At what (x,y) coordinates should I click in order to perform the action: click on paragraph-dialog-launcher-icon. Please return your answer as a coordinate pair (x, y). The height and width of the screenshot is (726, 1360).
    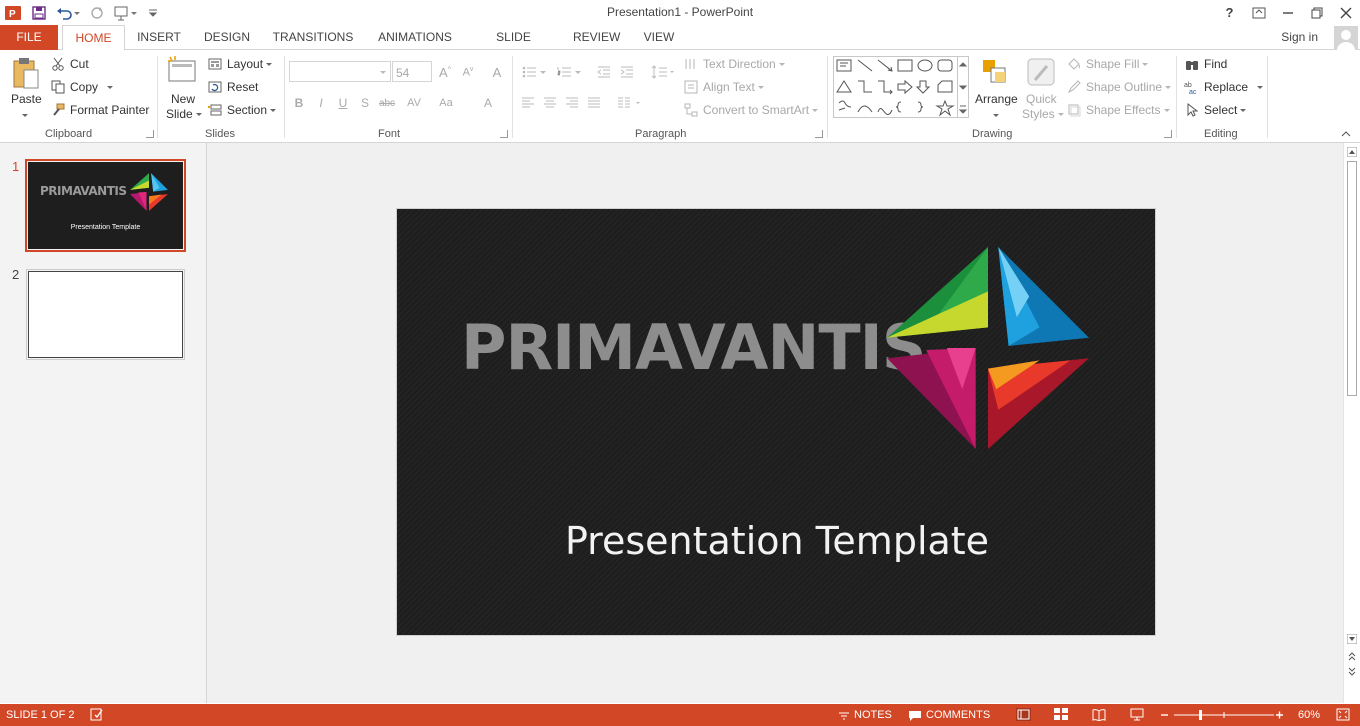
    Looking at the image, I should click on (819, 134).